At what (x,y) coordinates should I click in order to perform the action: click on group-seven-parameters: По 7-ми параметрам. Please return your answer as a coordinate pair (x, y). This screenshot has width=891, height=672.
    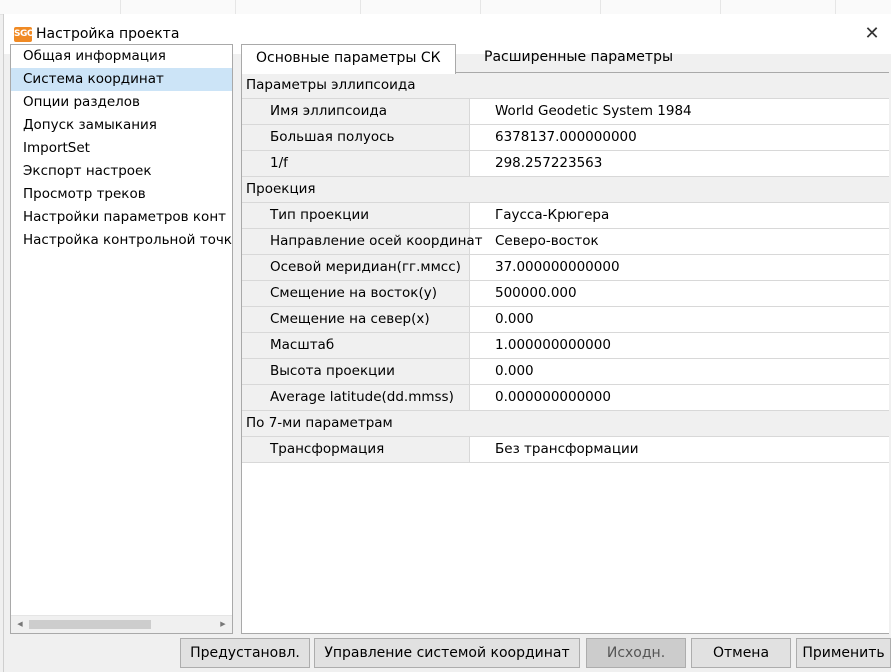
    Looking at the image, I should click on (565, 424).